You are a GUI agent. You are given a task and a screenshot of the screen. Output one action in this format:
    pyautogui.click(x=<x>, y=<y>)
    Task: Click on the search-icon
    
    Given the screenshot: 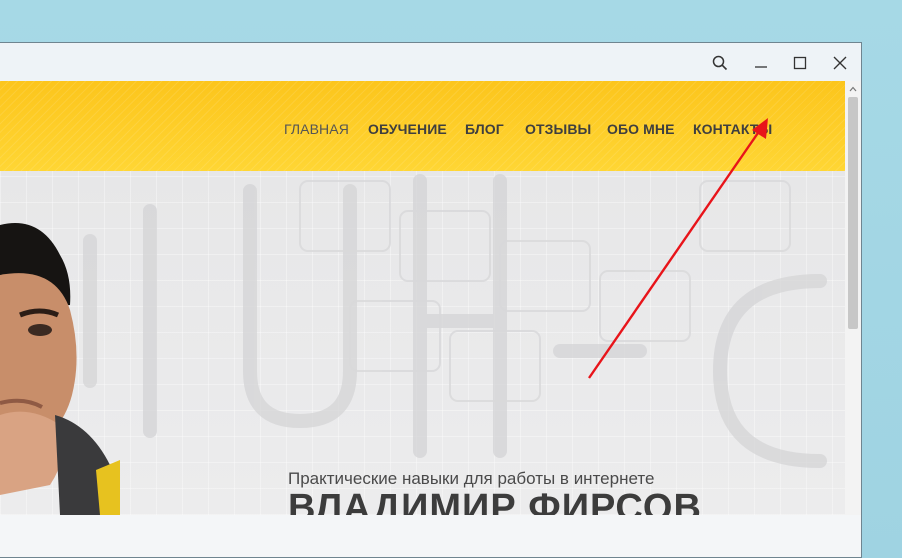 What is the action you would take?
    pyautogui.click(x=720, y=63)
    